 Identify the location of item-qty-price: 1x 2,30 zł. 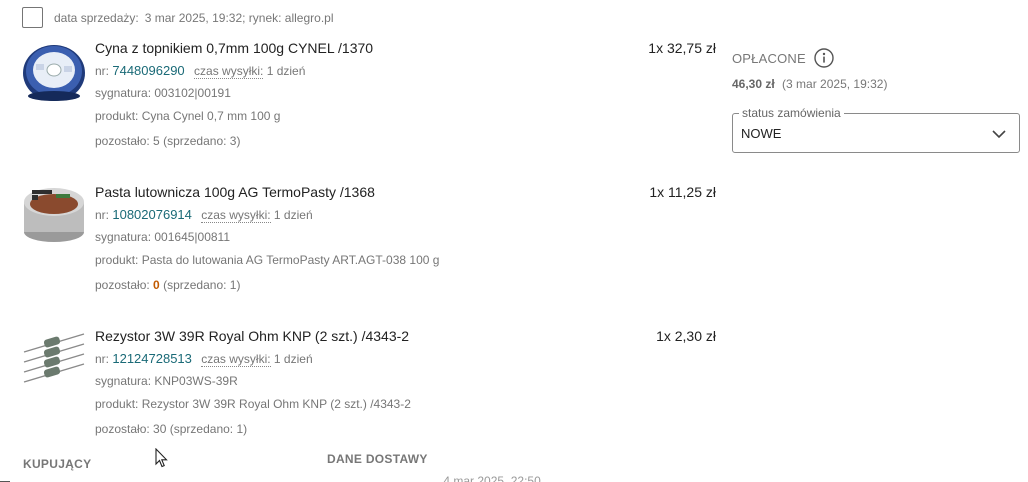
(686, 336).